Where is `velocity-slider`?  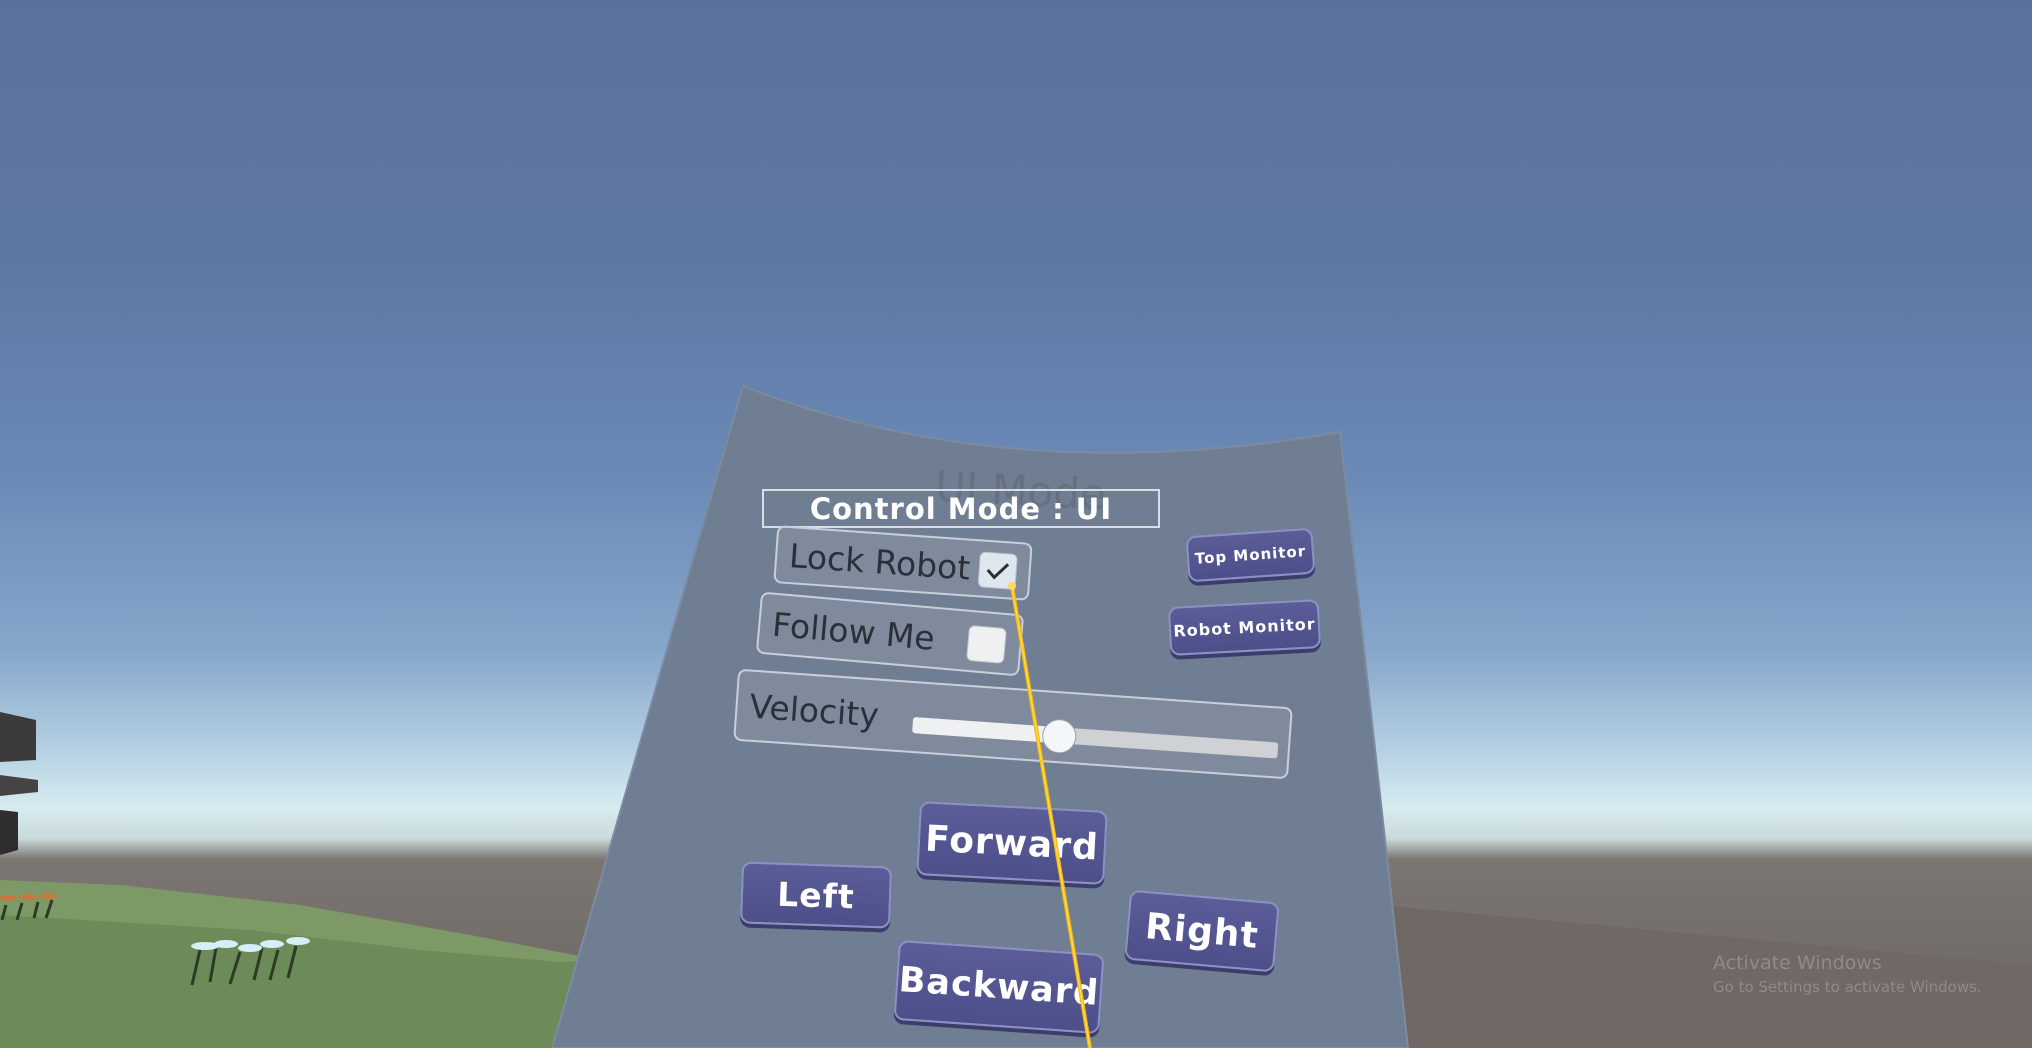
velocity-slider is located at coordinates (1095, 738).